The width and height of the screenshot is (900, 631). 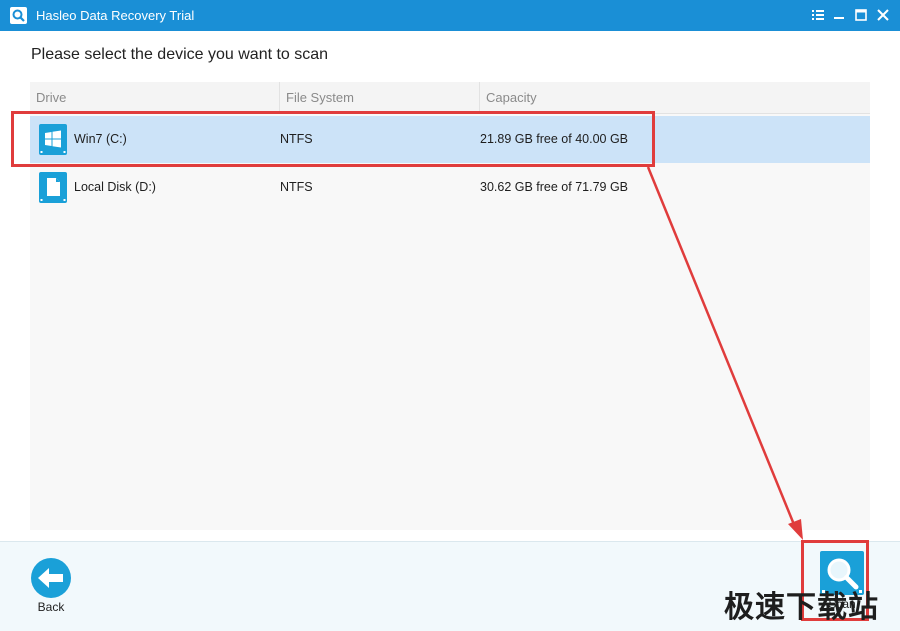 What do you see at coordinates (53, 187) in the screenshot?
I see `disk-file-icon` at bounding box center [53, 187].